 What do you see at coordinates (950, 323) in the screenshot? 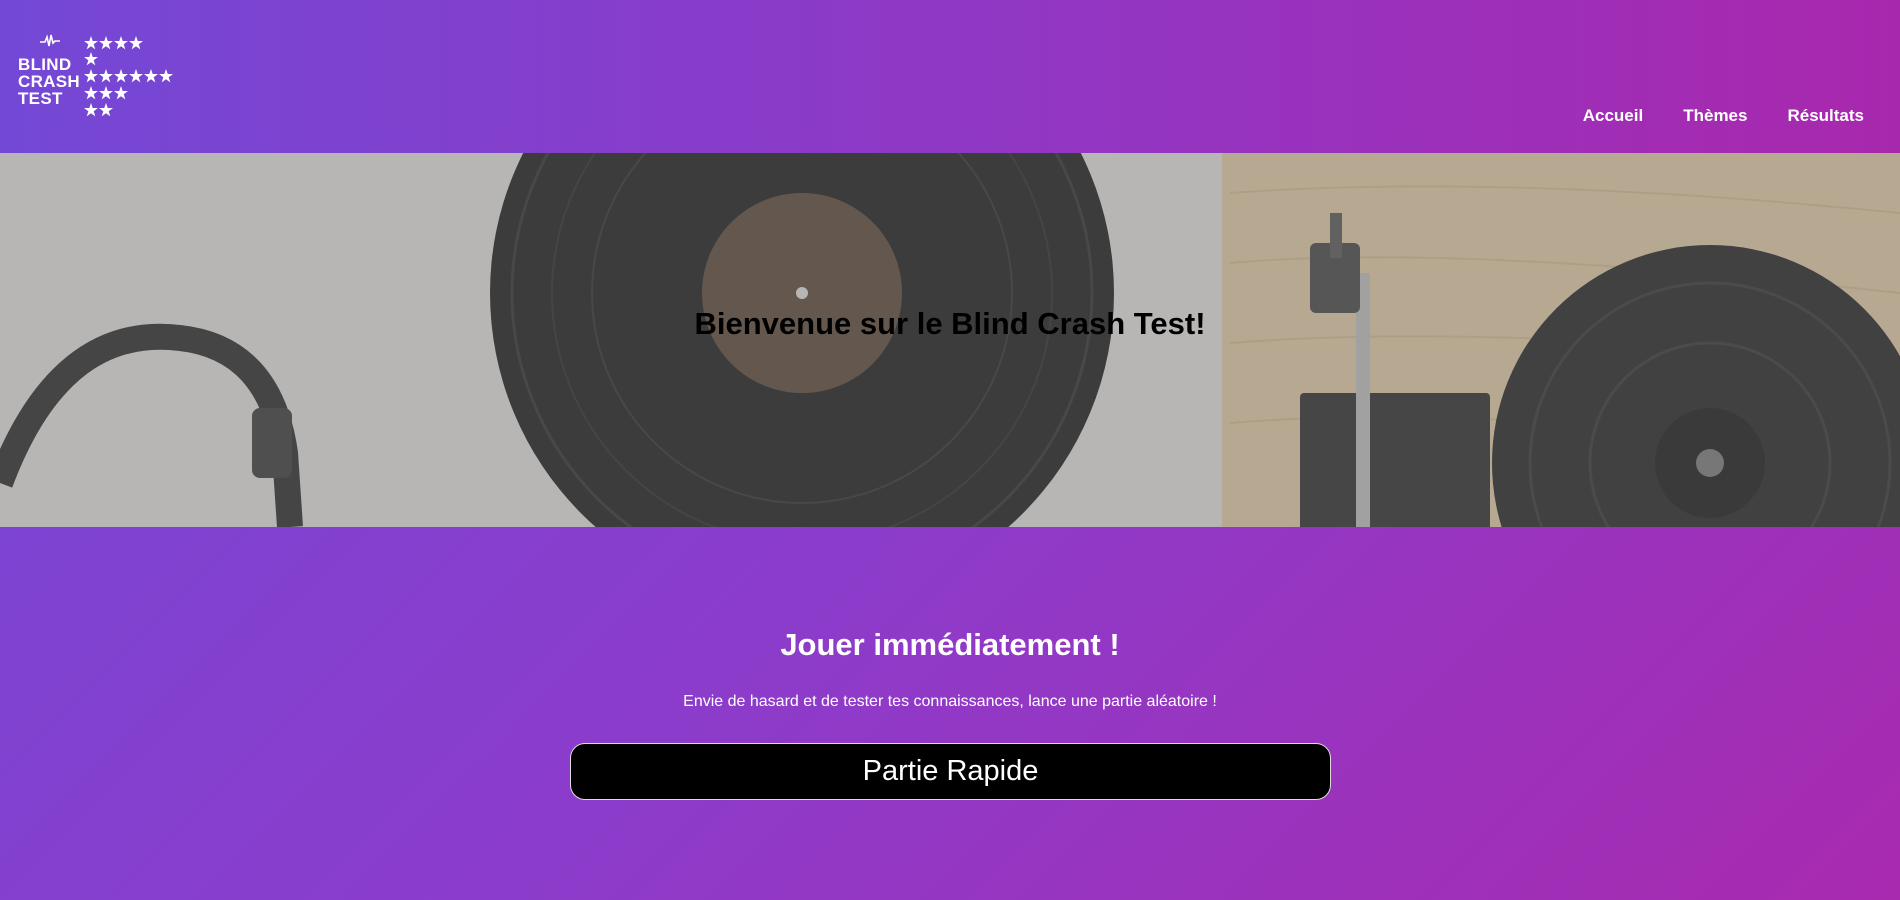
I see `hero-title: Bienvenue sur le Blind Crash Test!` at bounding box center [950, 323].